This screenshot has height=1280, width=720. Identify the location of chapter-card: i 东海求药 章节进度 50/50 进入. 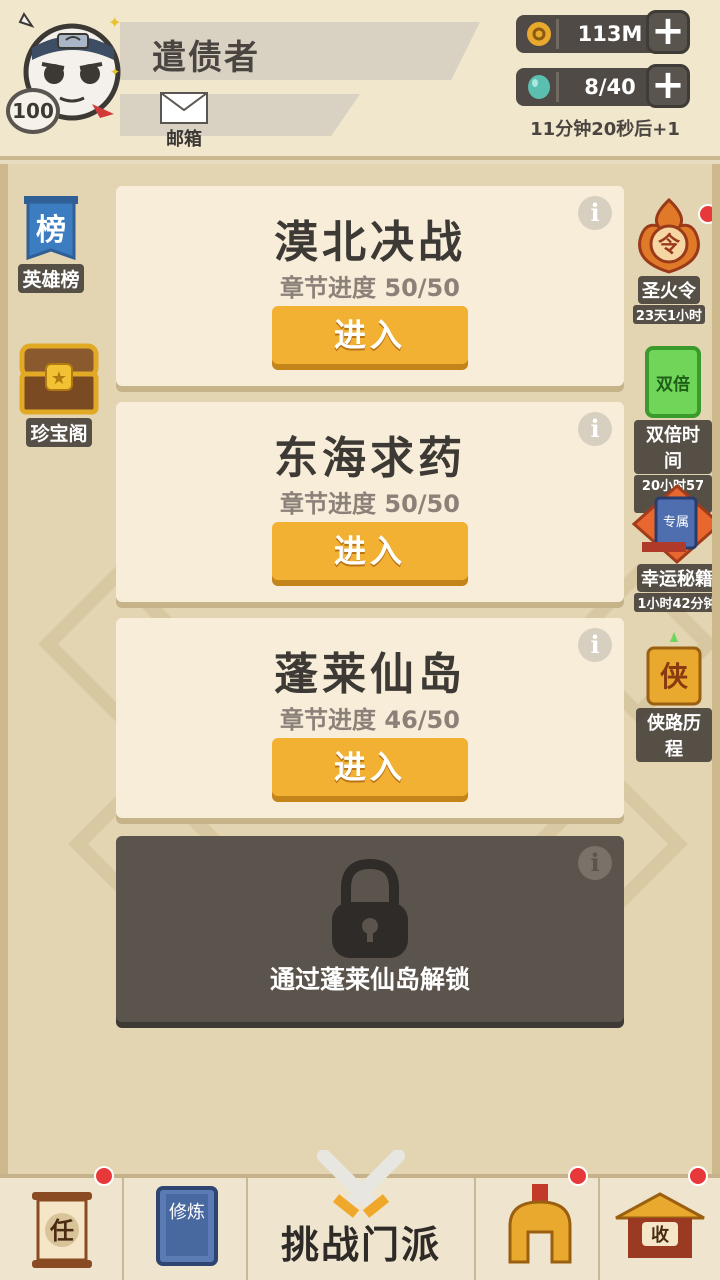
(370, 502).